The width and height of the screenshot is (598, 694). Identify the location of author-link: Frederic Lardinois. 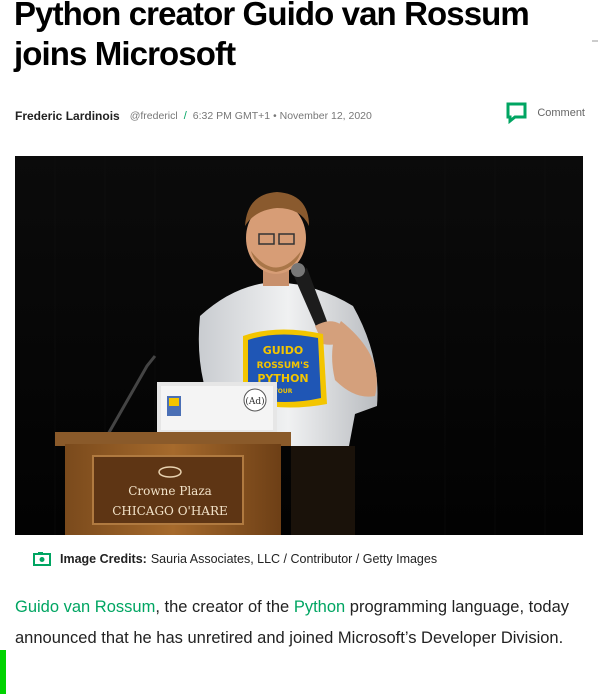
(67, 116).